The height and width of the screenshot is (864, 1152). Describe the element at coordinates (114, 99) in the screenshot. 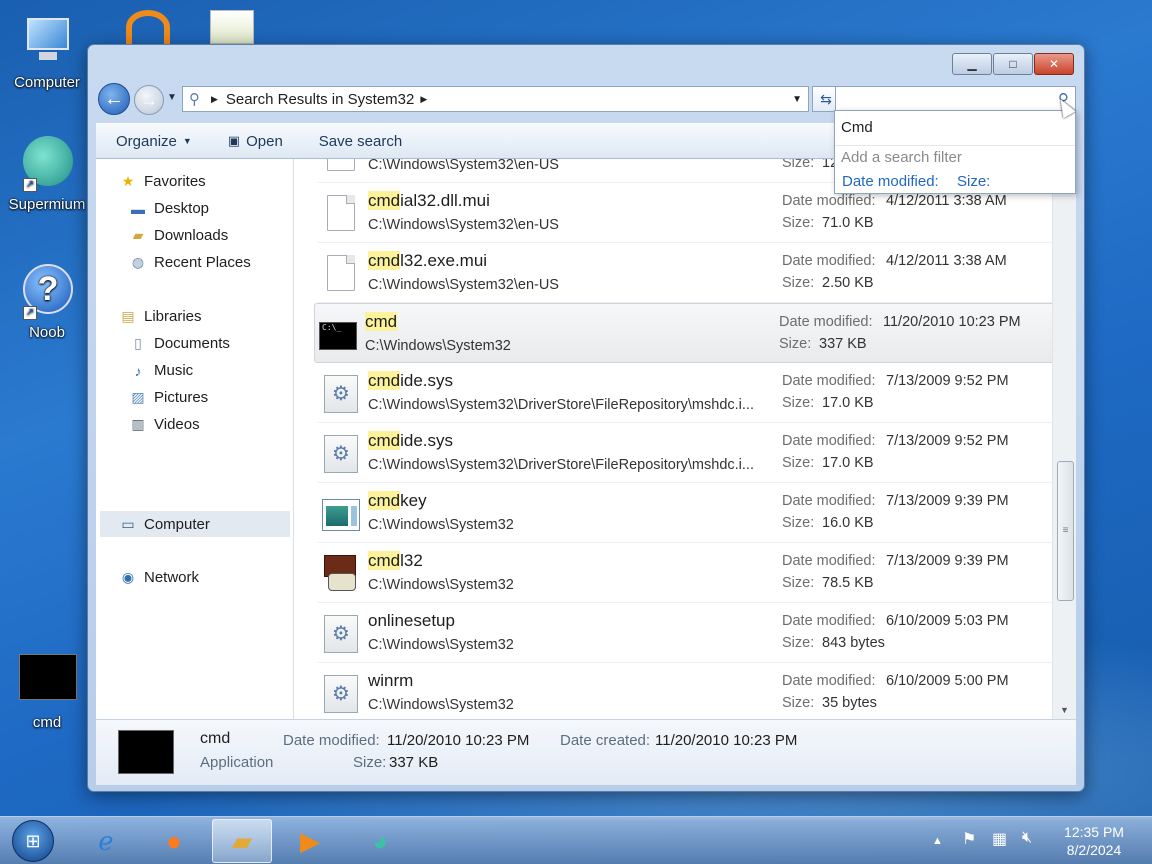

I see `back-button: ←` at that location.